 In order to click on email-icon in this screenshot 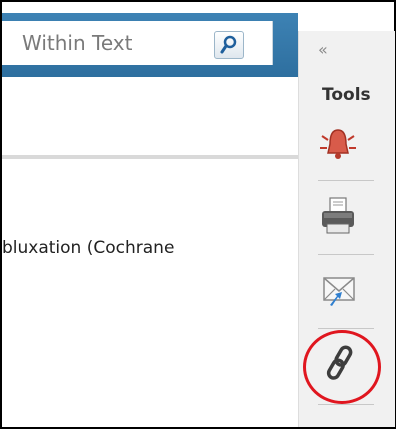, I will do `click(339, 291)`.